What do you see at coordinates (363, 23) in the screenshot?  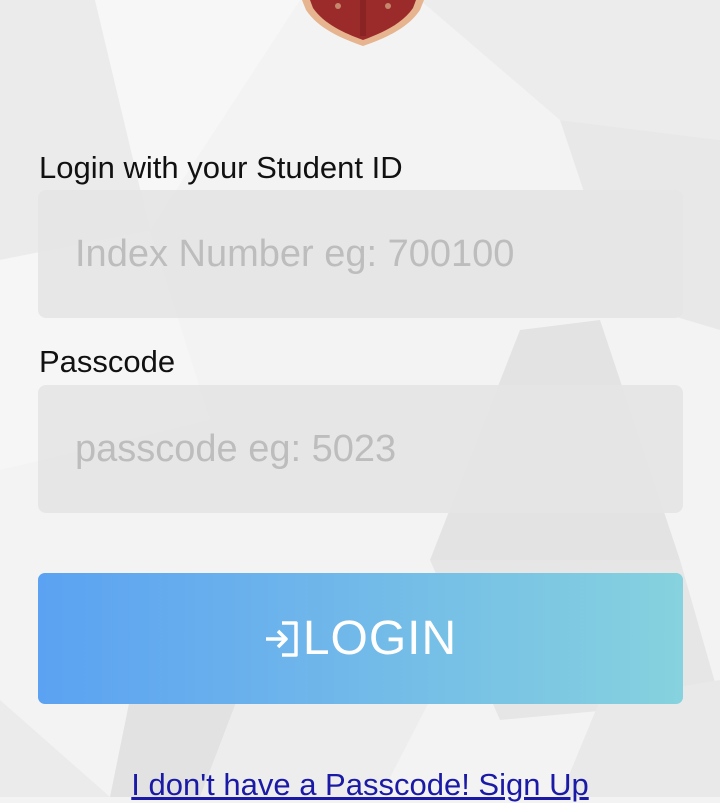 I see `school-crest-icon` at bounding box center [363, 23].